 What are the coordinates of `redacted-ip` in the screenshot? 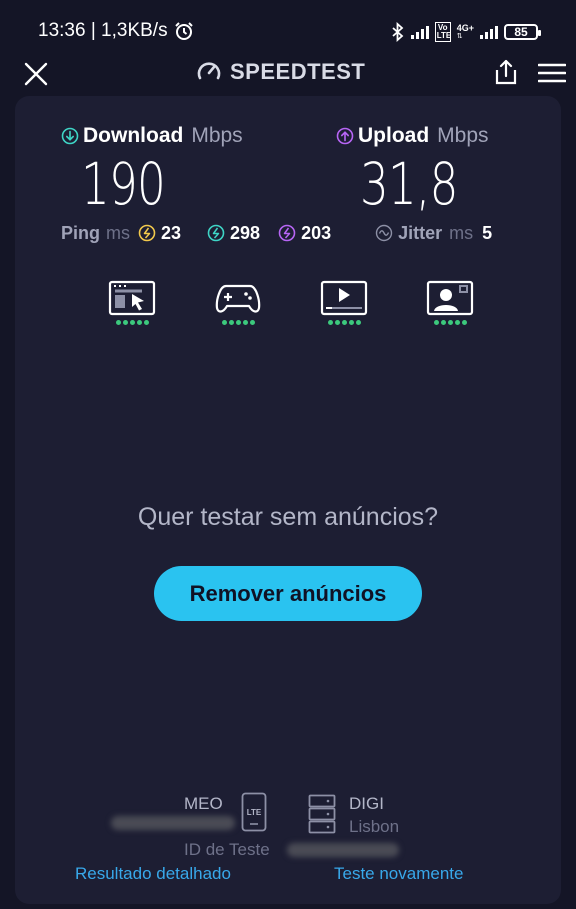 It's located at (173, 823).